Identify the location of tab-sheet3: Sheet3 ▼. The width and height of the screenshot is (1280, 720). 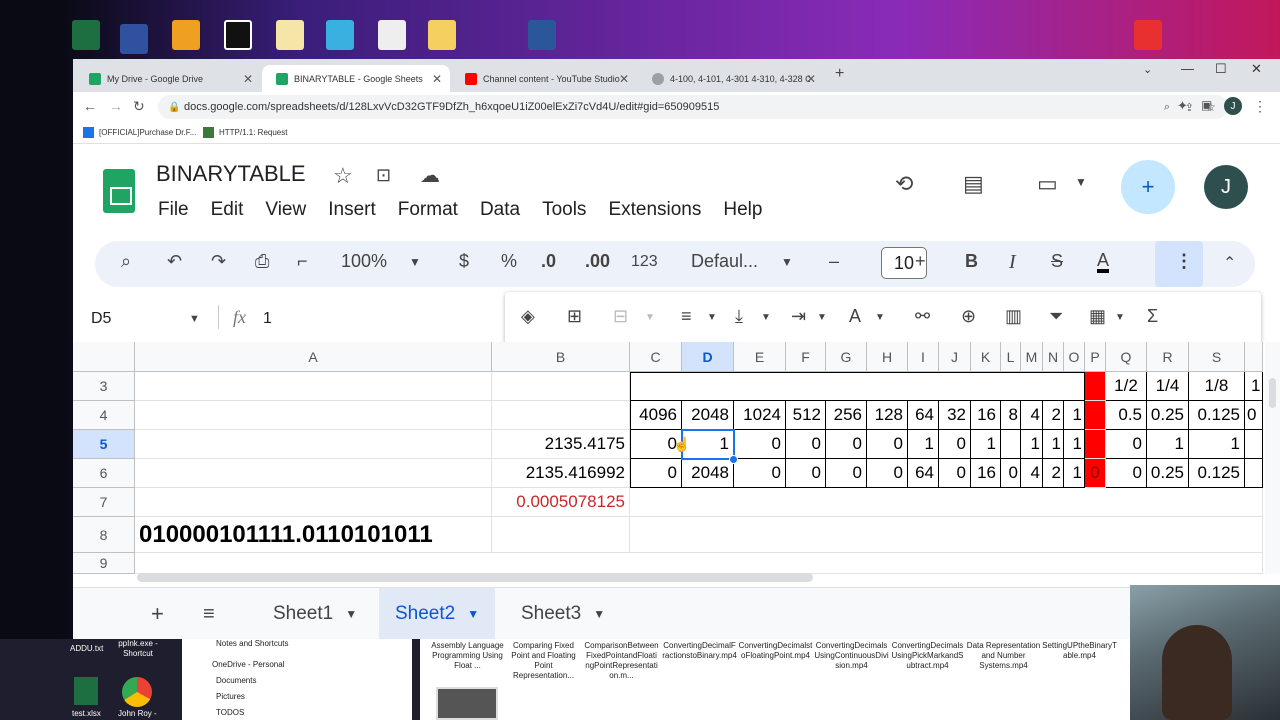
(563, 614).